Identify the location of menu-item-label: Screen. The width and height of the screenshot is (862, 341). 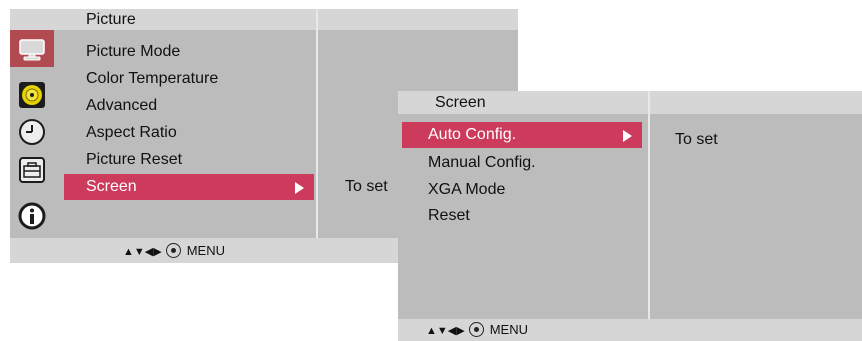
(111, 186).